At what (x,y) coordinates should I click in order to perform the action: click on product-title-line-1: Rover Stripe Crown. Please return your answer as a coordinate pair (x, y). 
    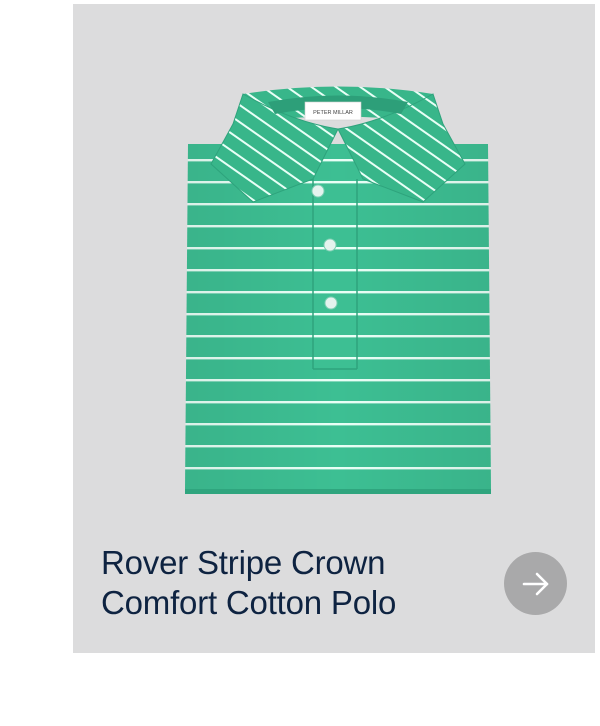
    Looking at the image, I should click on (243, 562).